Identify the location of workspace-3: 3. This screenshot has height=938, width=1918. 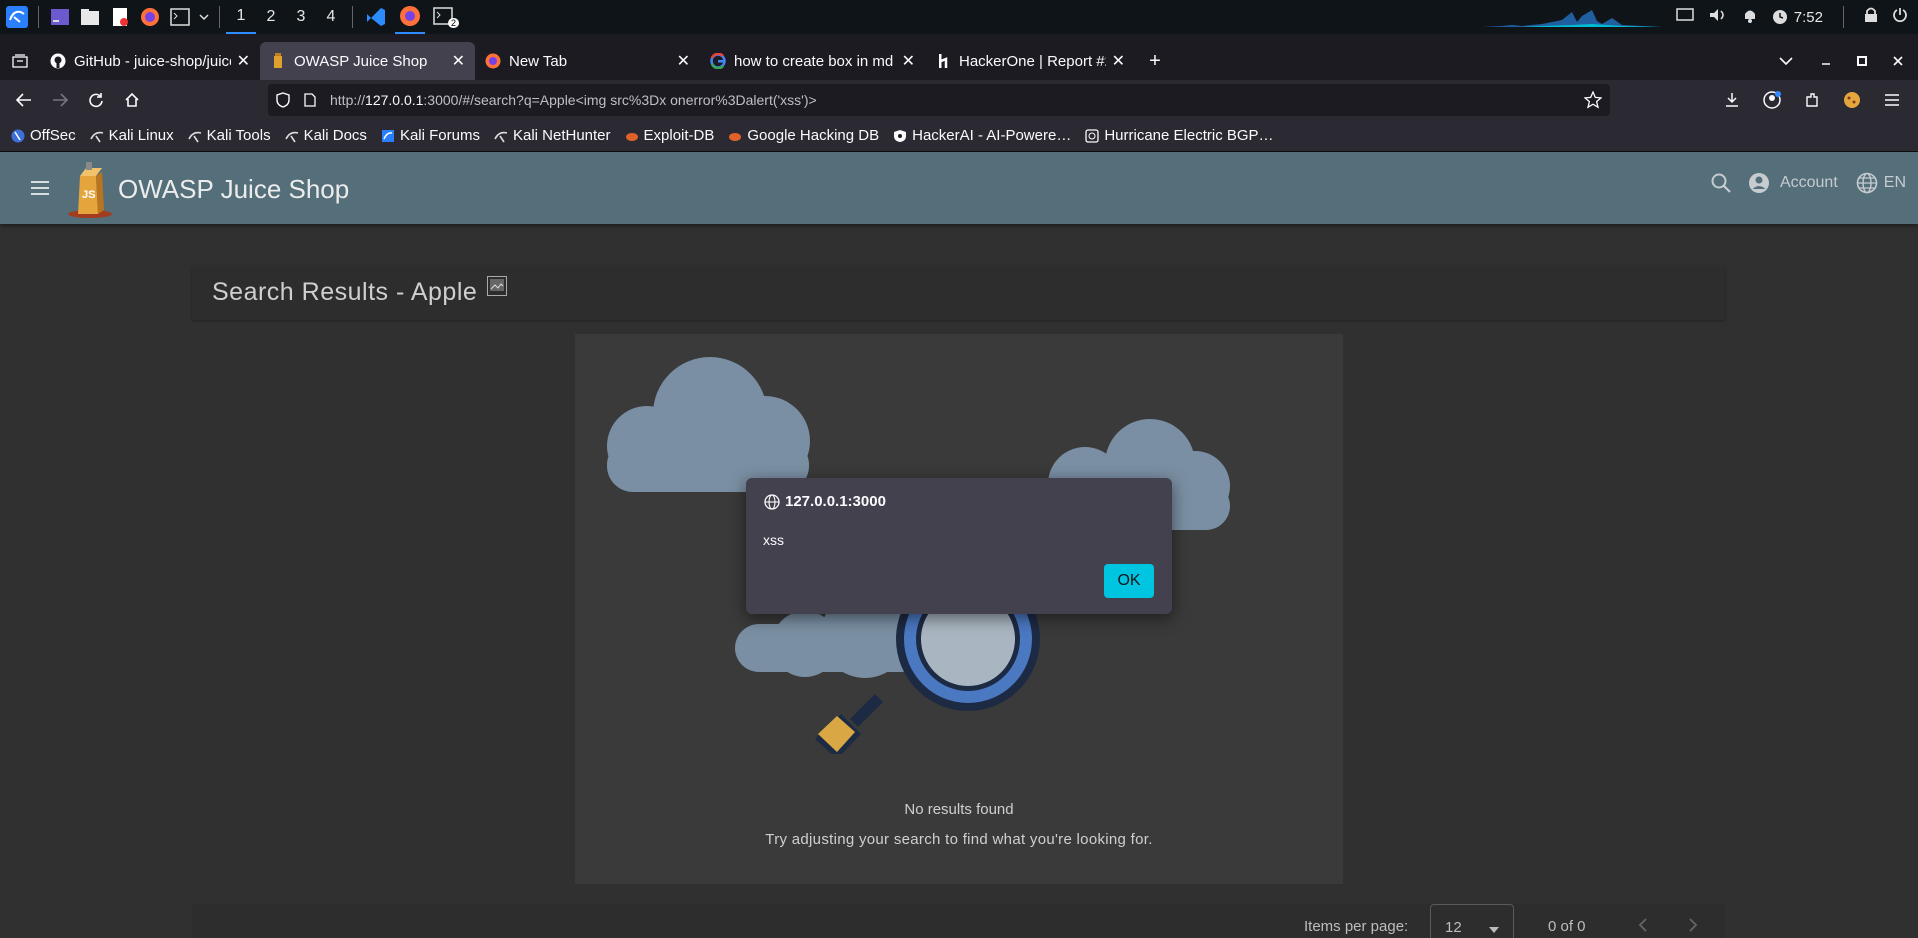
(301, 17).